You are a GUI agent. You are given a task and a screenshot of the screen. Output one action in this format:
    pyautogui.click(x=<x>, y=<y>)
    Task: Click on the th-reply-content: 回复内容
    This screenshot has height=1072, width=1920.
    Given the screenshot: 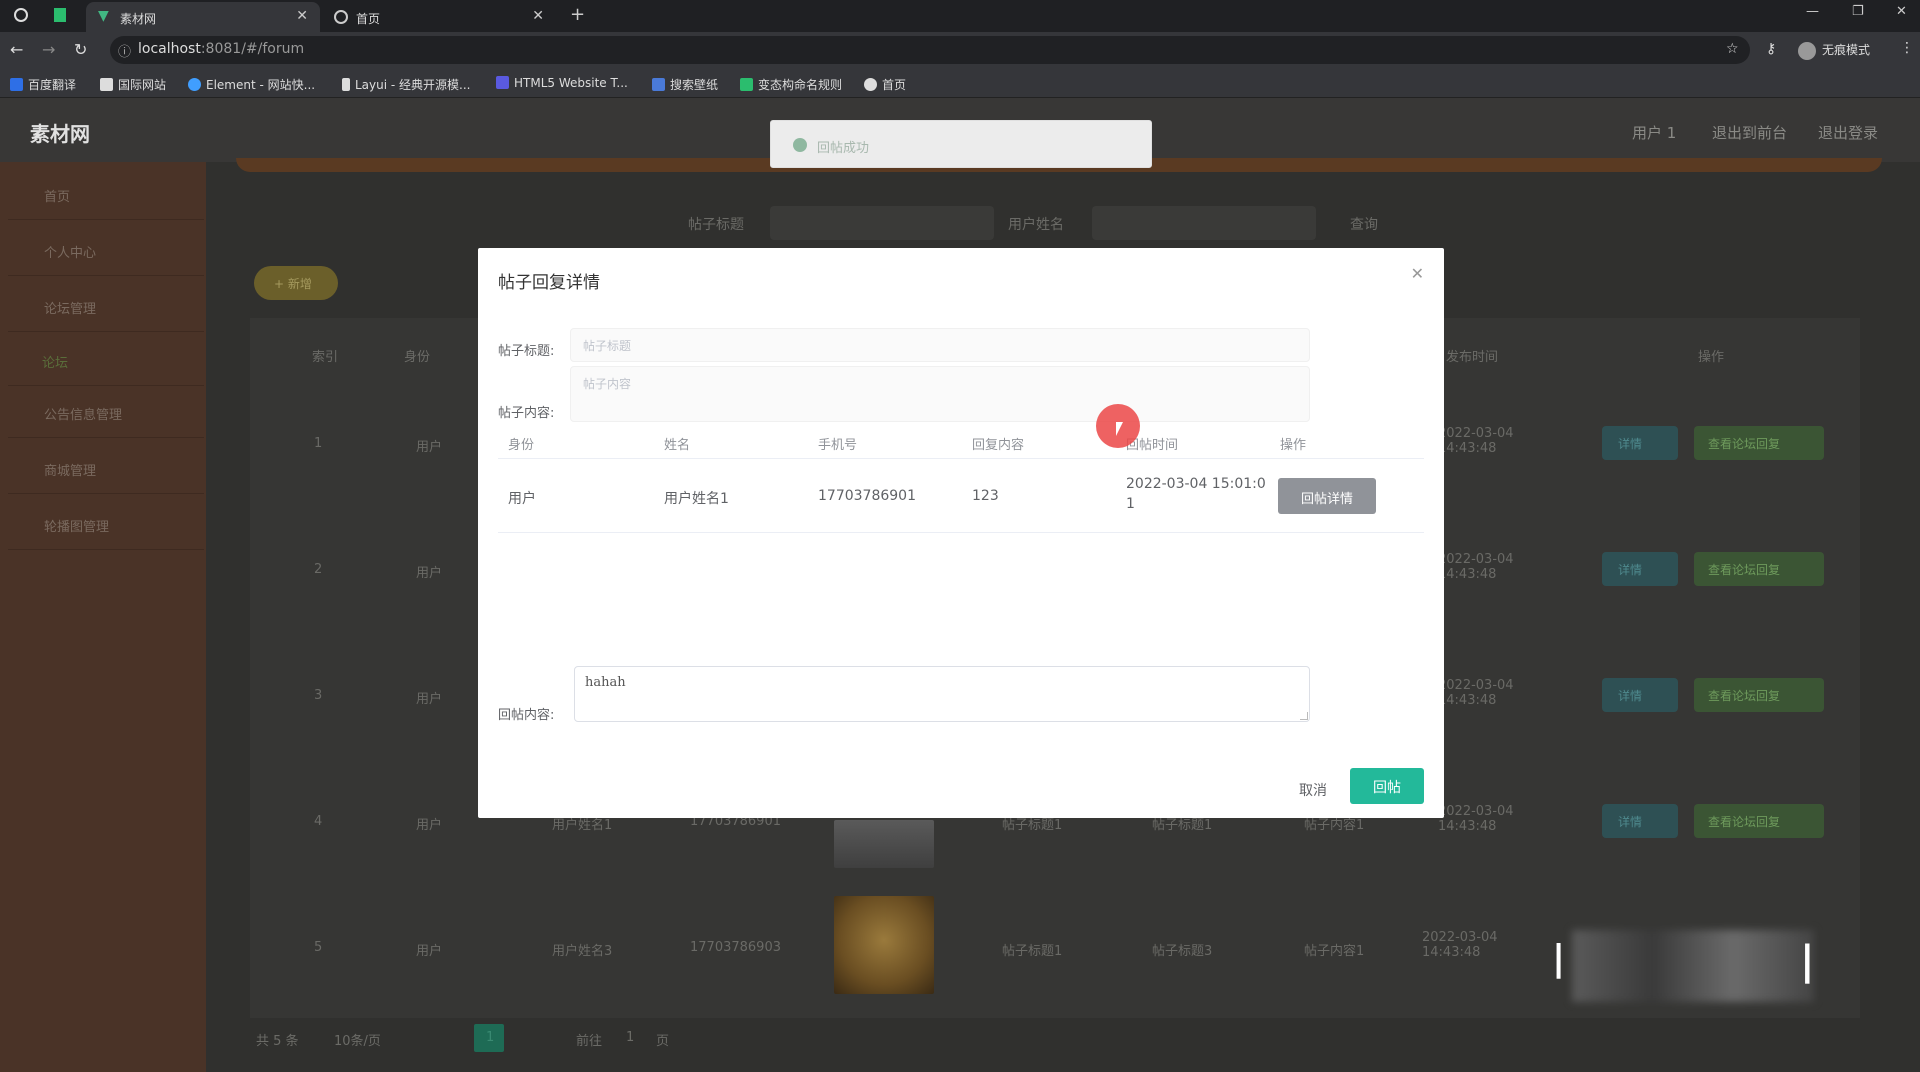 What is the action you would take?
    pyautogui.click(x=998, y=445)
    